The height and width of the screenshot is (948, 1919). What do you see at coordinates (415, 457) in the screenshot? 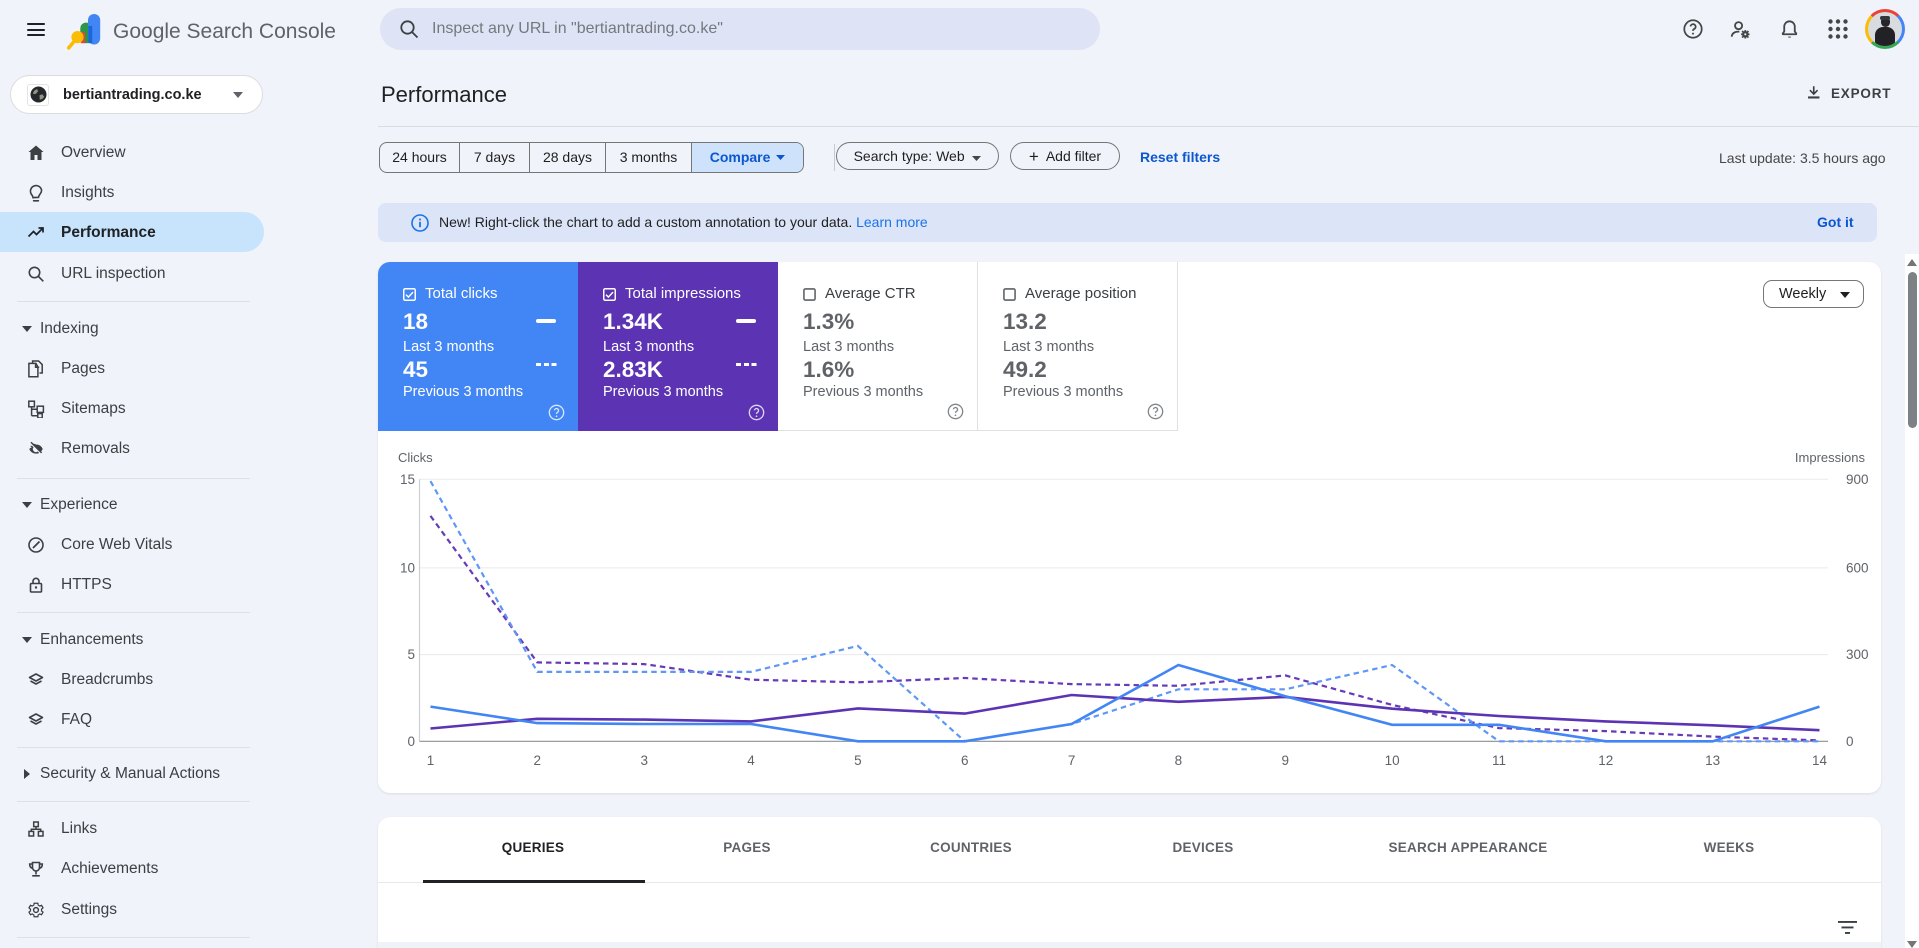
I see `svg-text: Clicks` at bounding box center [415, 457].